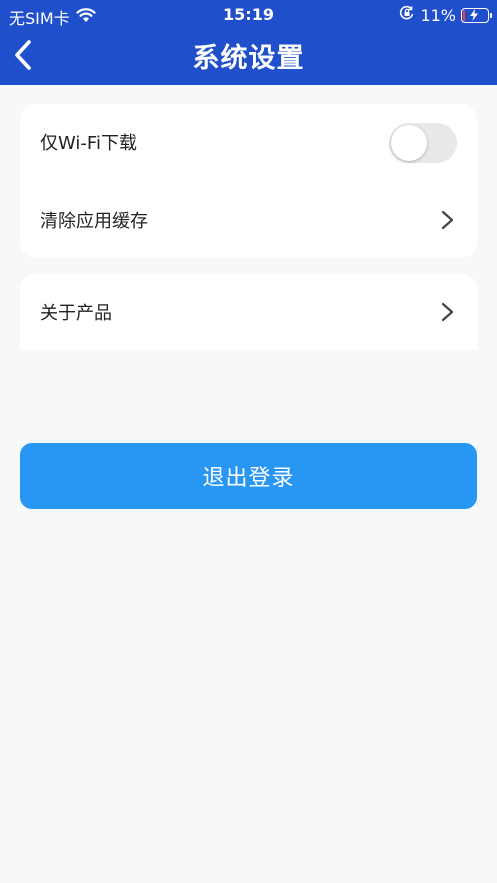 This screenshot has width=497, height=883. What do you see at coordinates (248, 14) in the screenshot?
I see `status-bar: 无SIM卡 15:19 11%` at bounding box center [248, 14].